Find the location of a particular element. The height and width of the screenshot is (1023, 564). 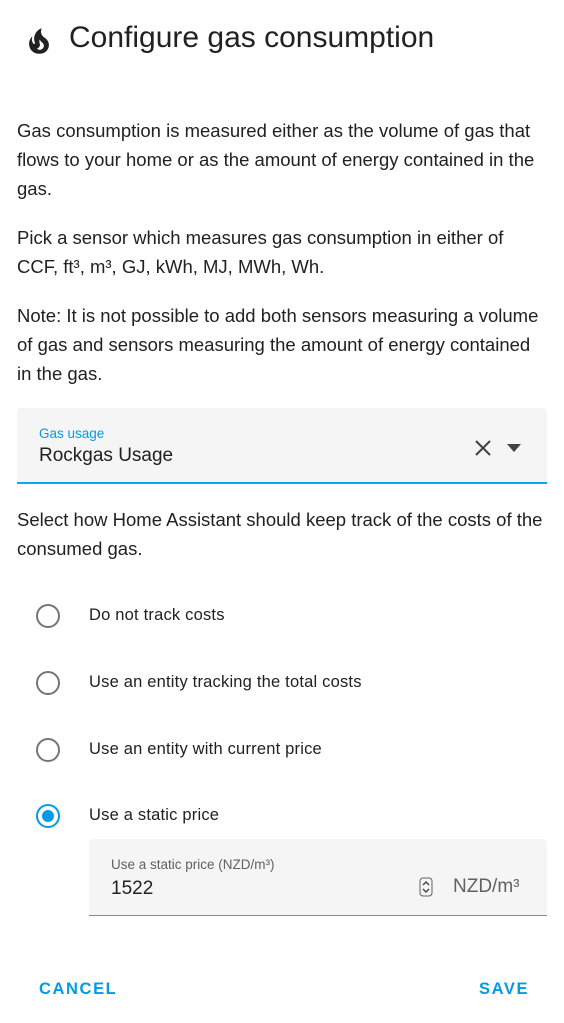

save-button: SAVE is located at coordinates (504, 989).